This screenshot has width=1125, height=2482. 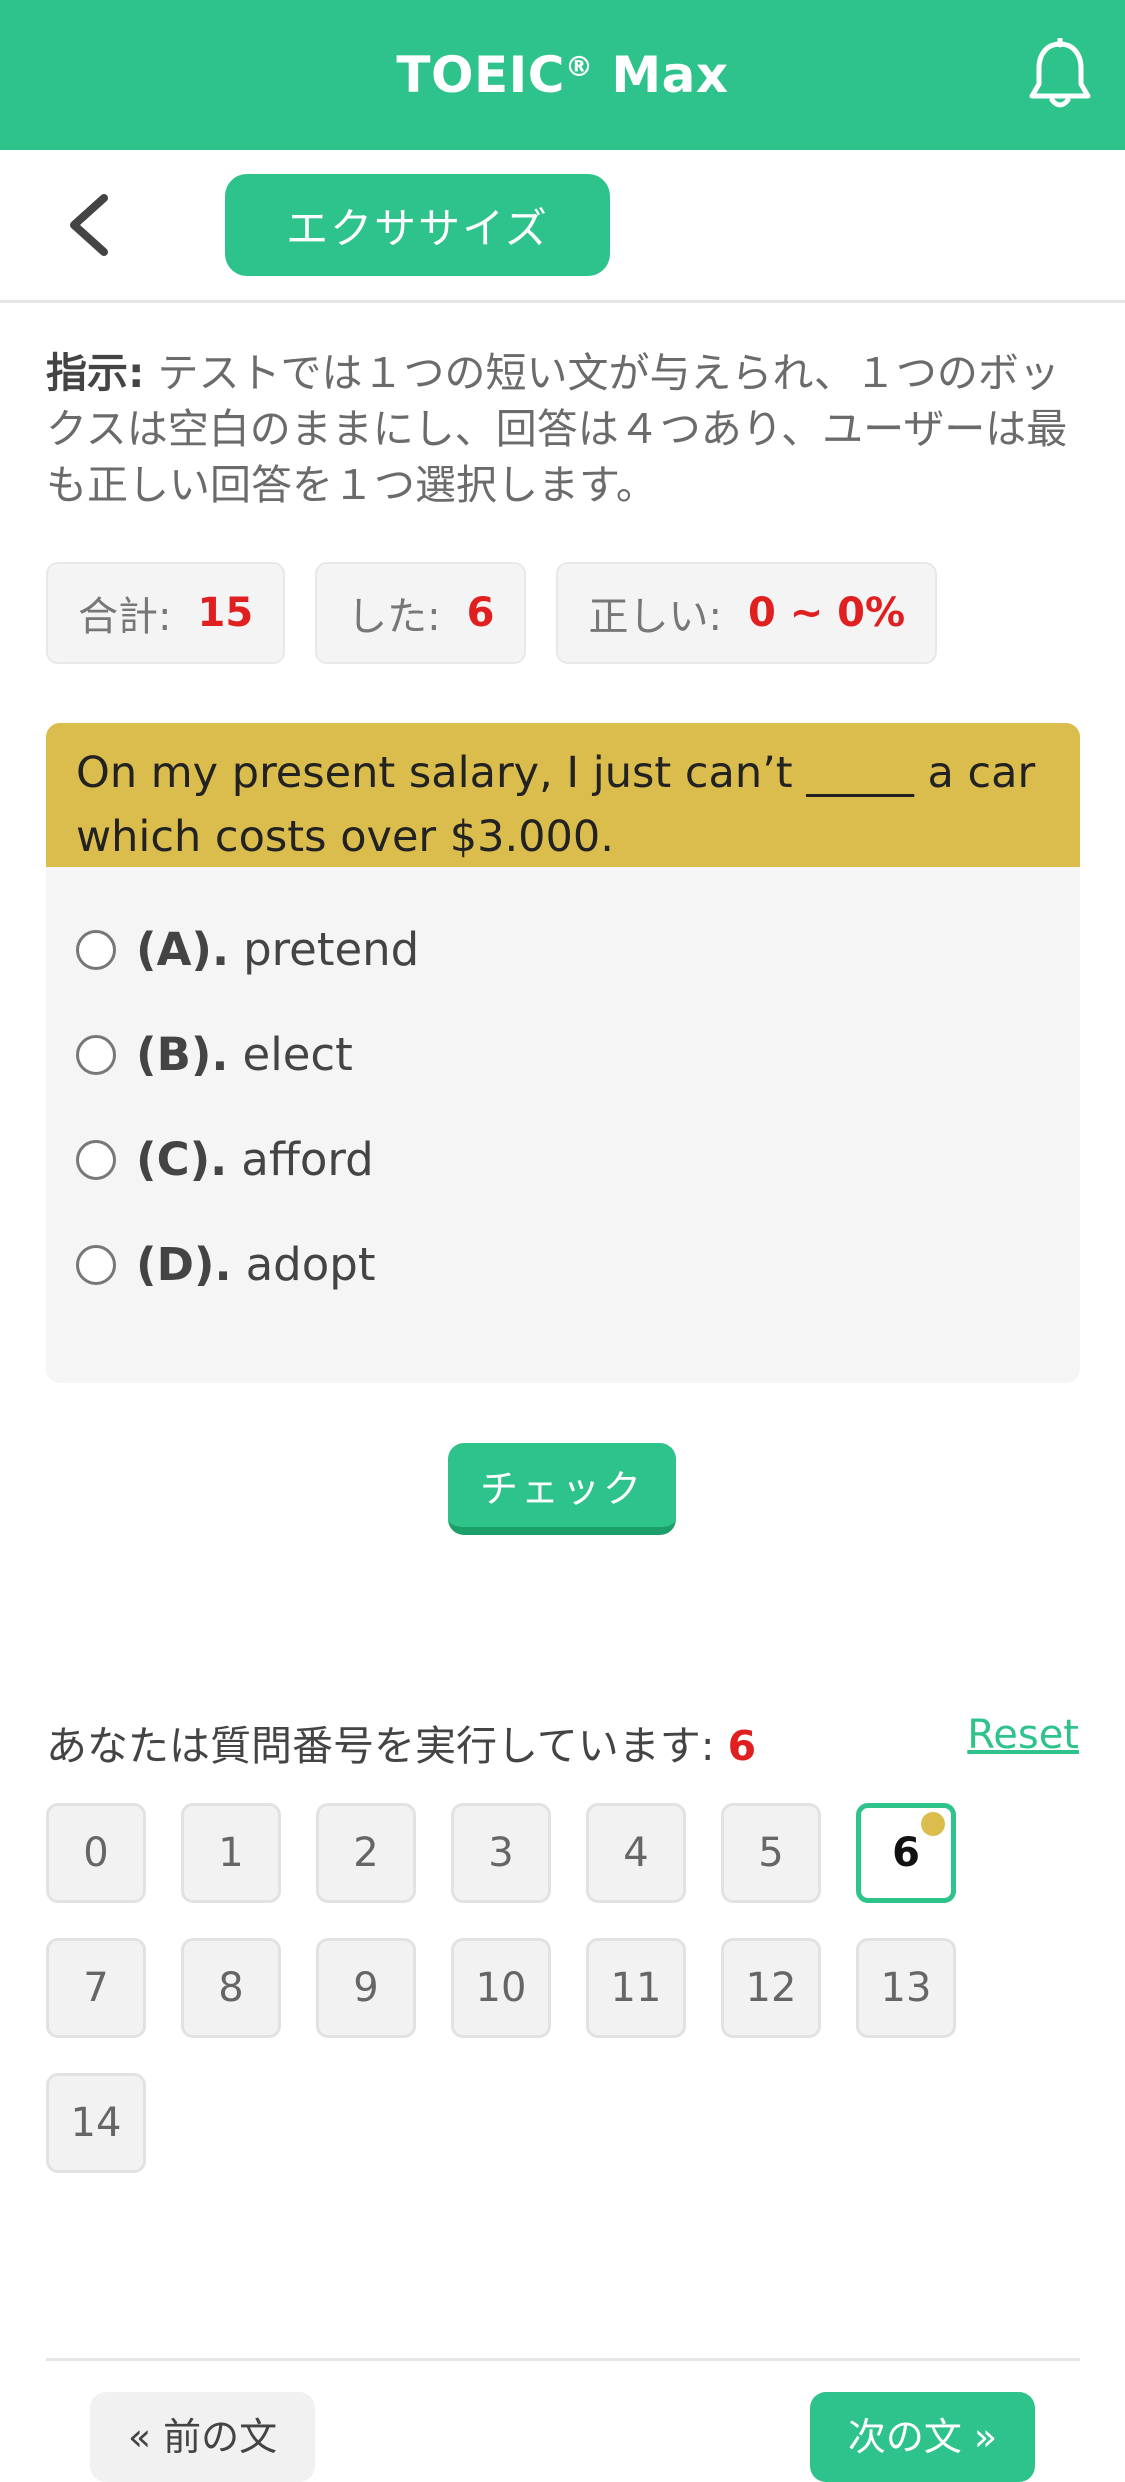 What do you see at coordinates (742, 1746) in the screenshot?
I see `current-question-number: 6` at bounding box center [742, 1746].